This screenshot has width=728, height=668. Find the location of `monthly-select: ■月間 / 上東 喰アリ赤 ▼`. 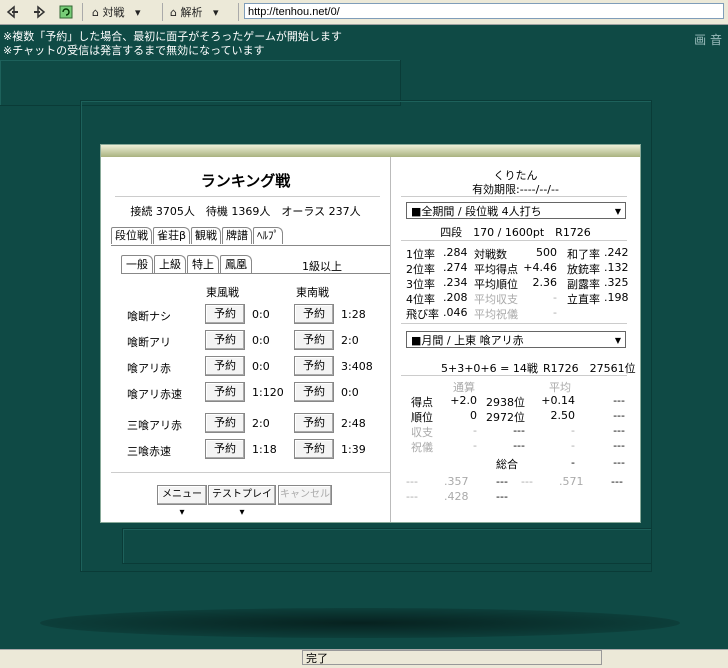

monthly-select: ■月間 / 上東 喰アリ赤 ▼ is located at coordinates (516, 339).